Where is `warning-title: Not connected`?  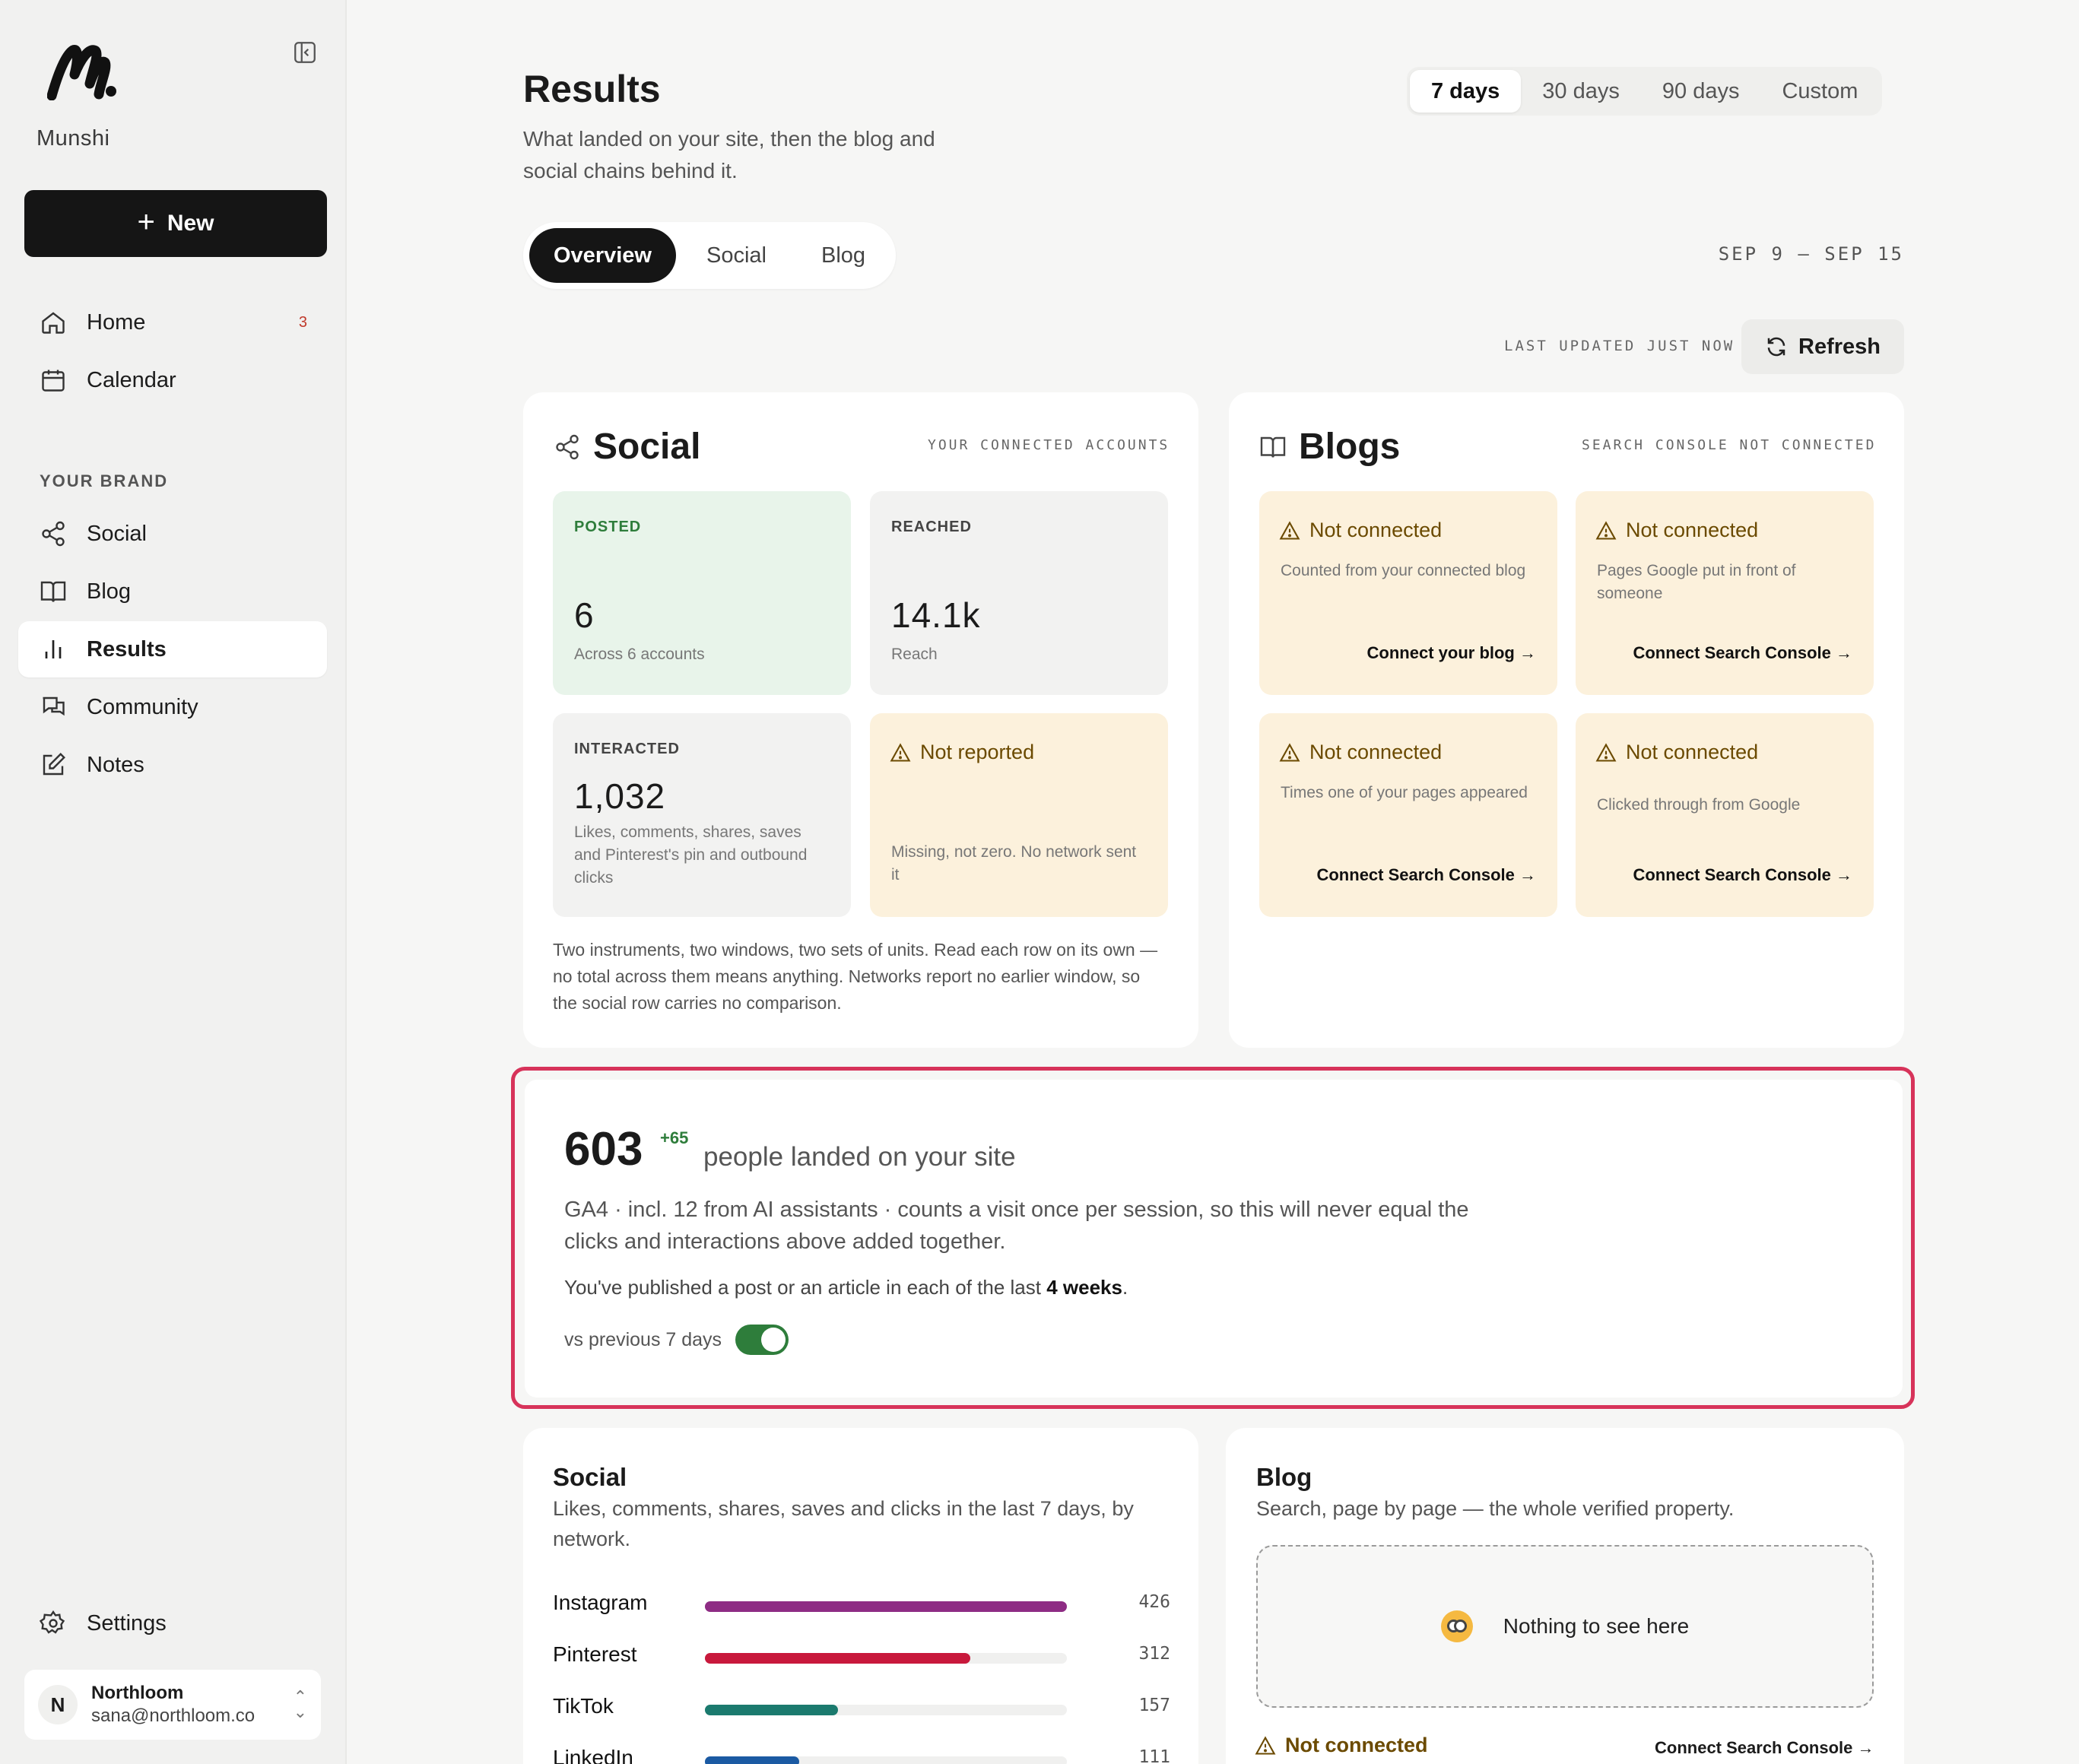
warning-title: Not connected is located at coordinates (1676, 753).